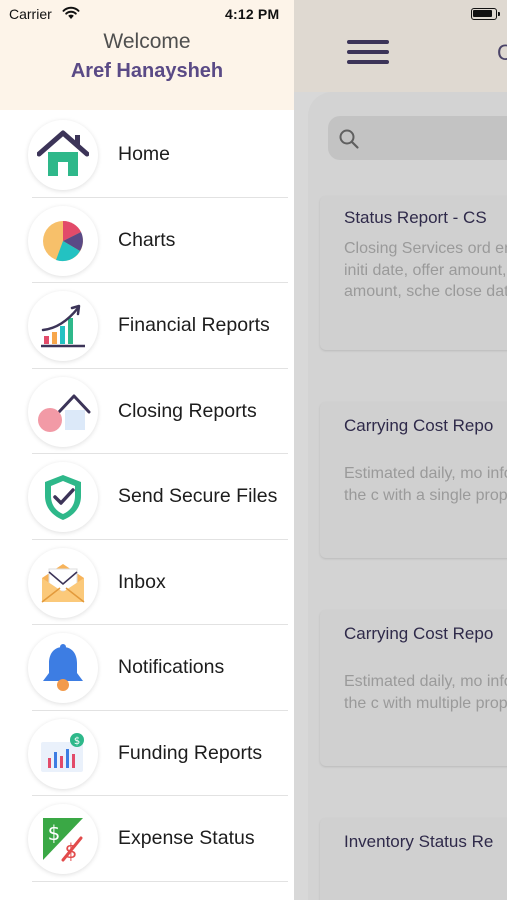 Image resolution: width=507 pixels, height=900 pixels. I want to click on menu-item-label: Inbox, so click(142, 581).